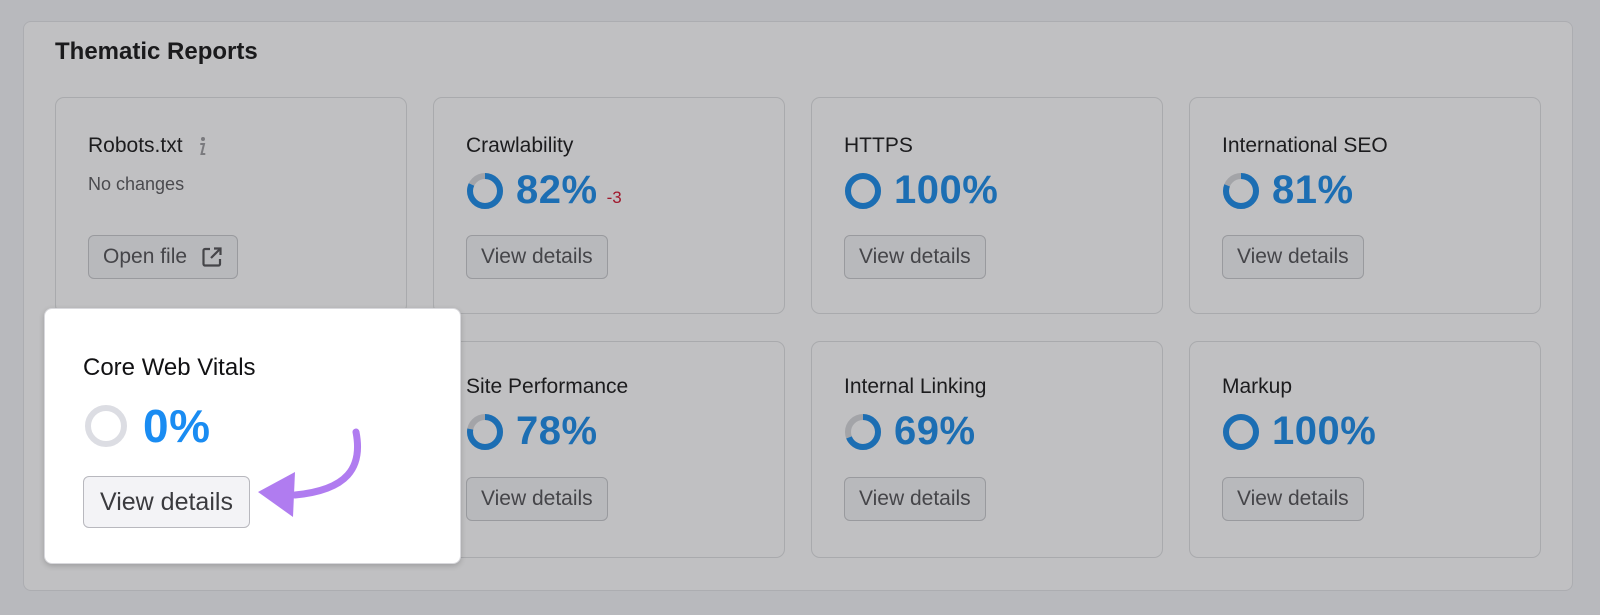  I want to click on card-title: Core Web Vitals, so click(169, 367).